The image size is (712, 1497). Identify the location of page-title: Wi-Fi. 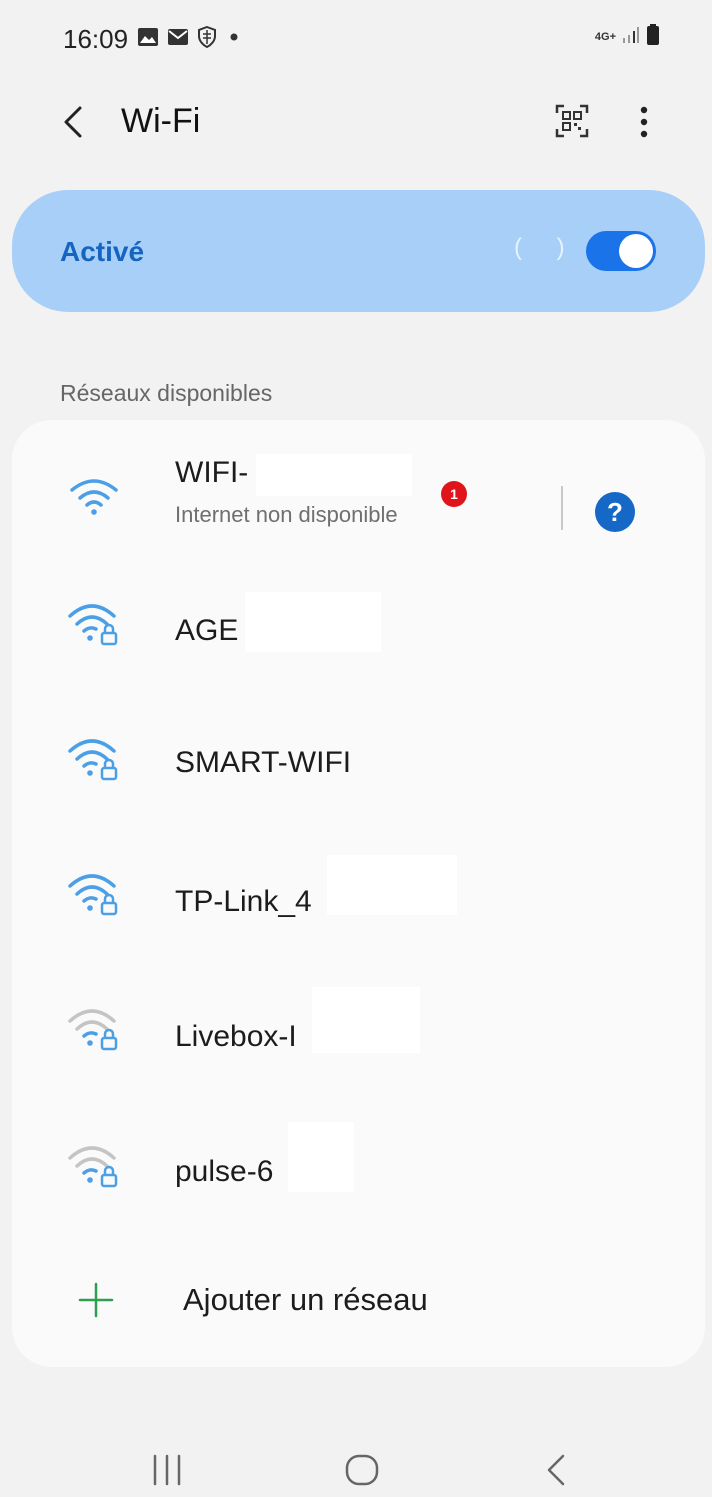
(161, 121).